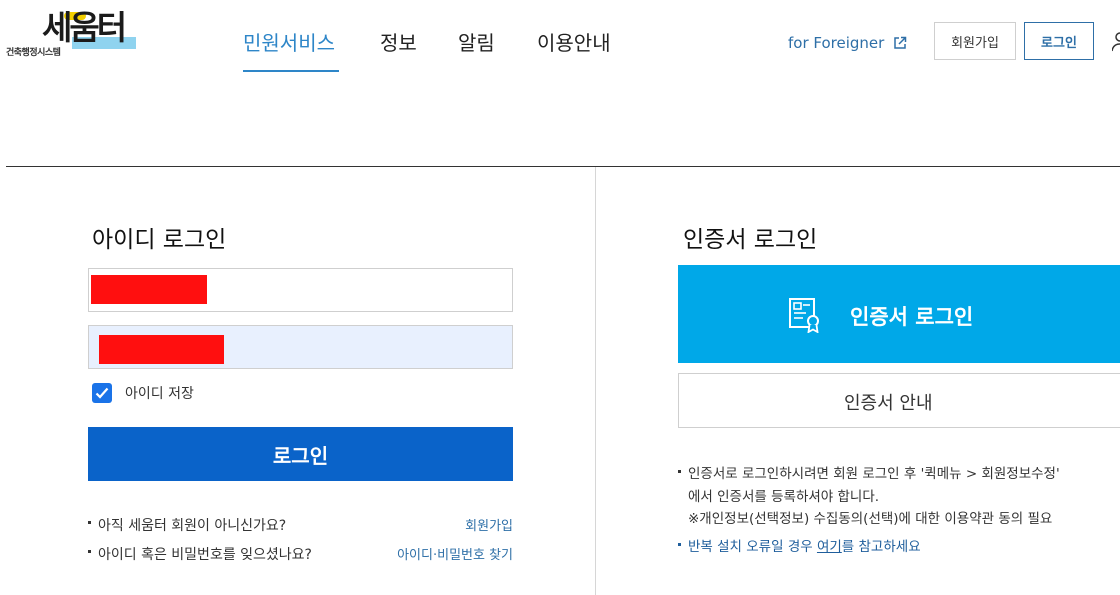 The image size is (1120, 595). I want to click on external-link-icon, so click(900, 45).